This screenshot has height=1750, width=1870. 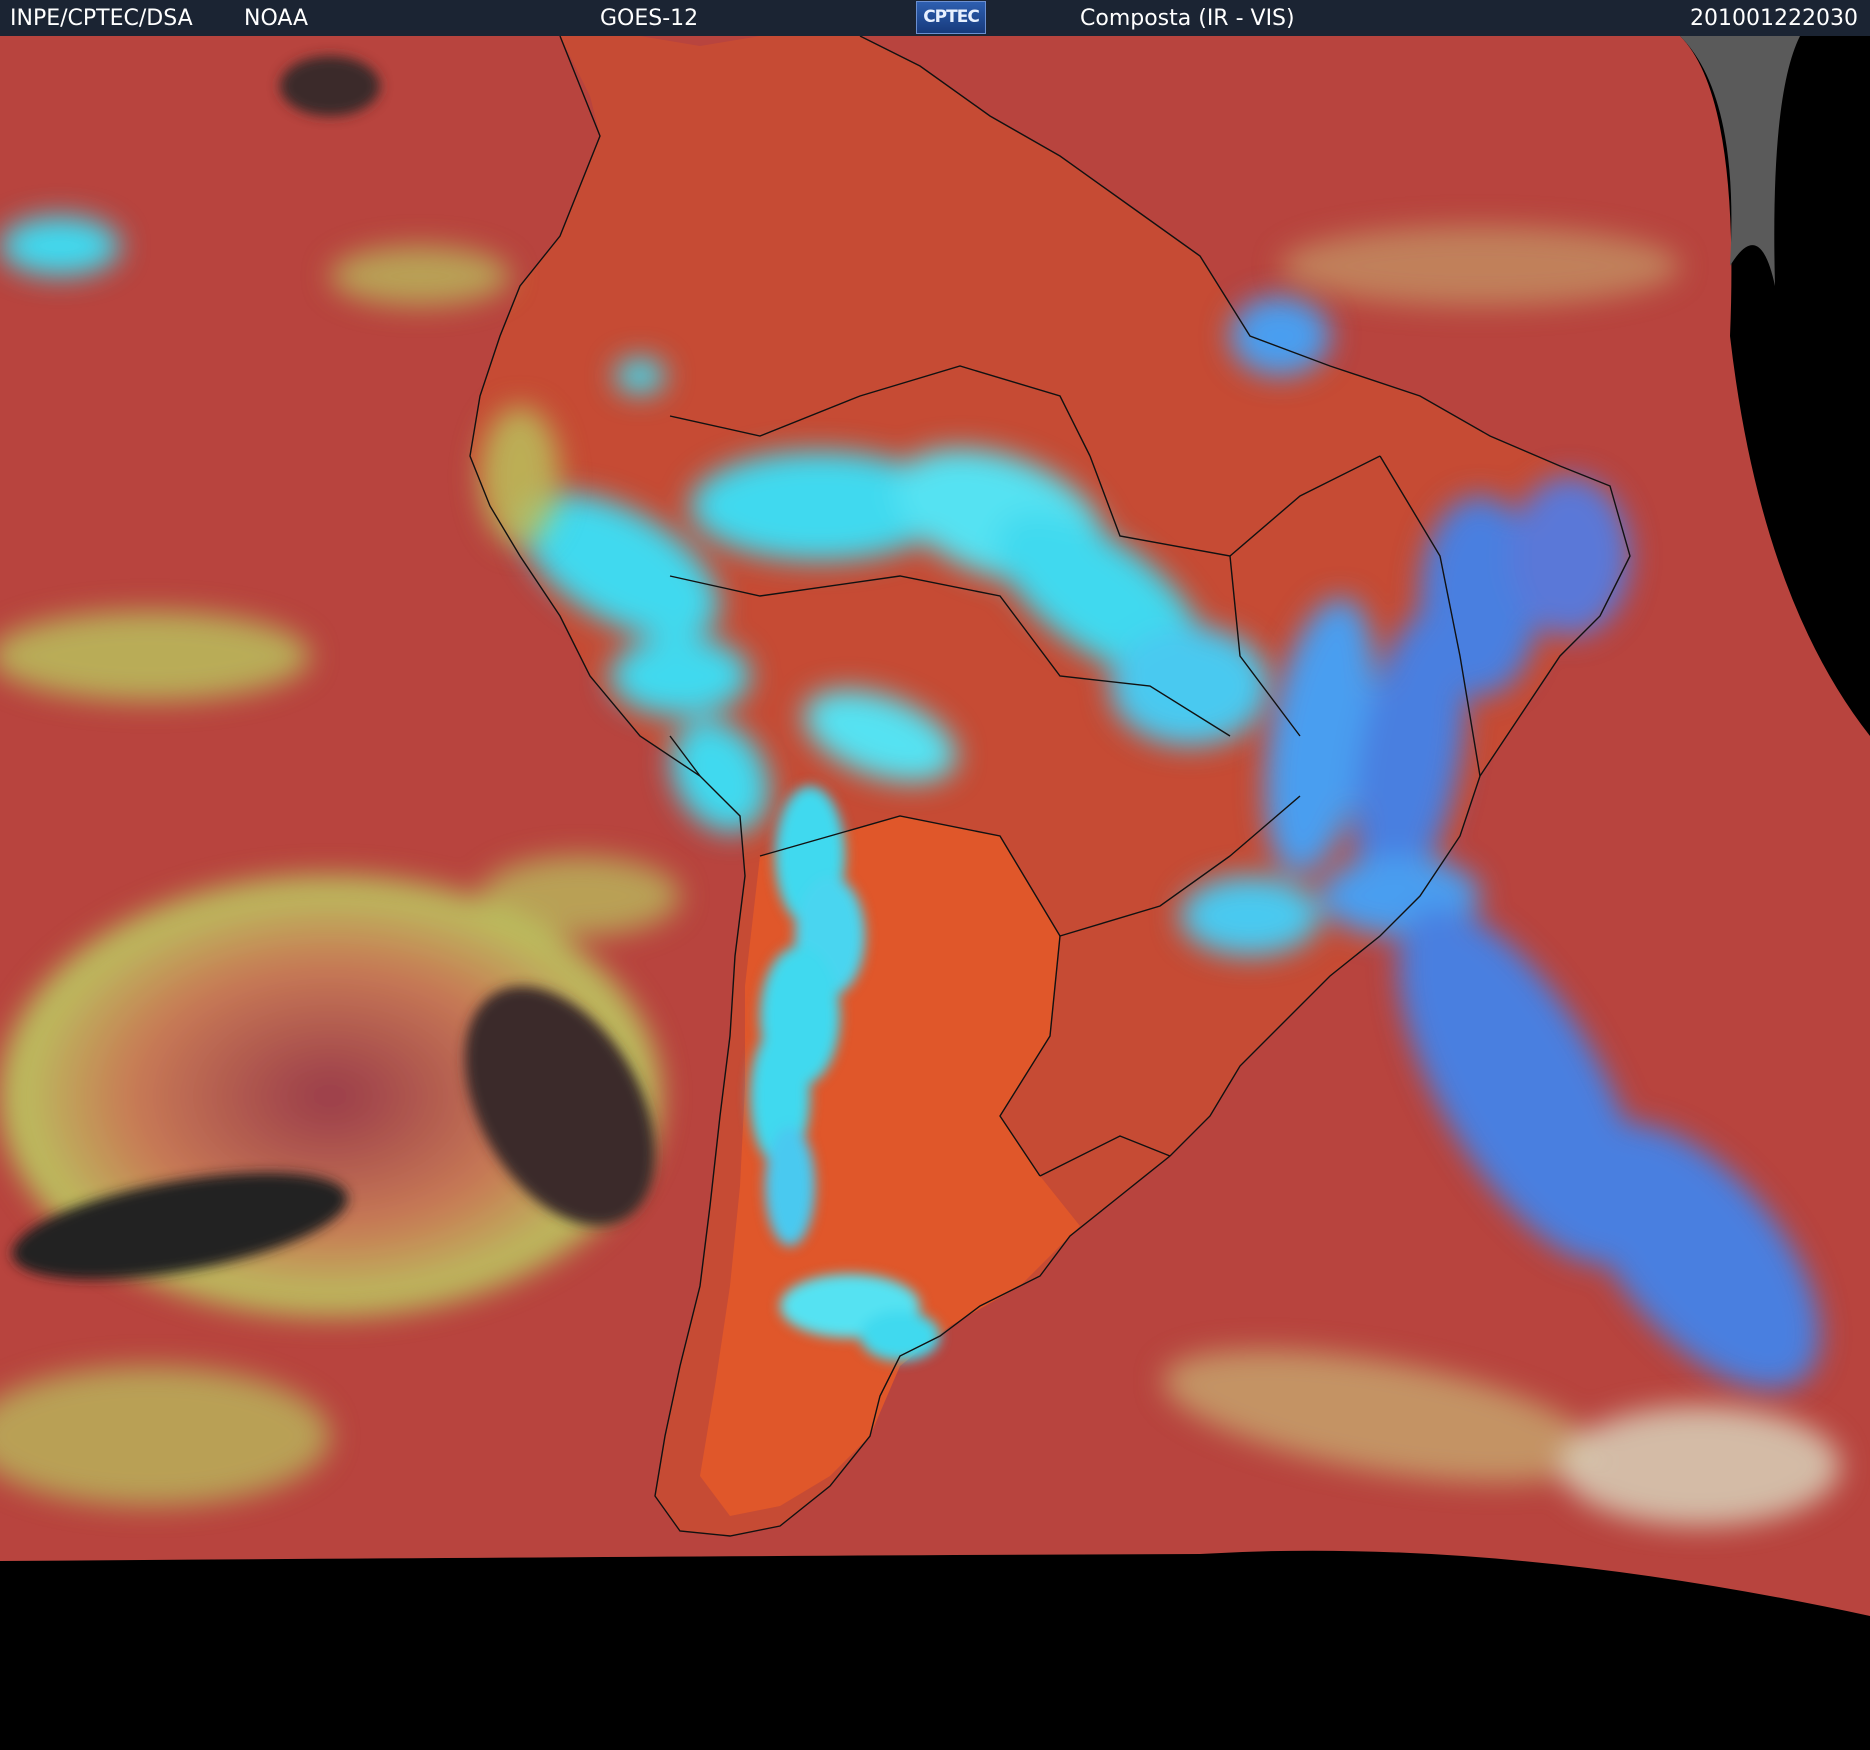 I want to click on product-label: Composta (IR - VIS), so click(x=1187, y=18).